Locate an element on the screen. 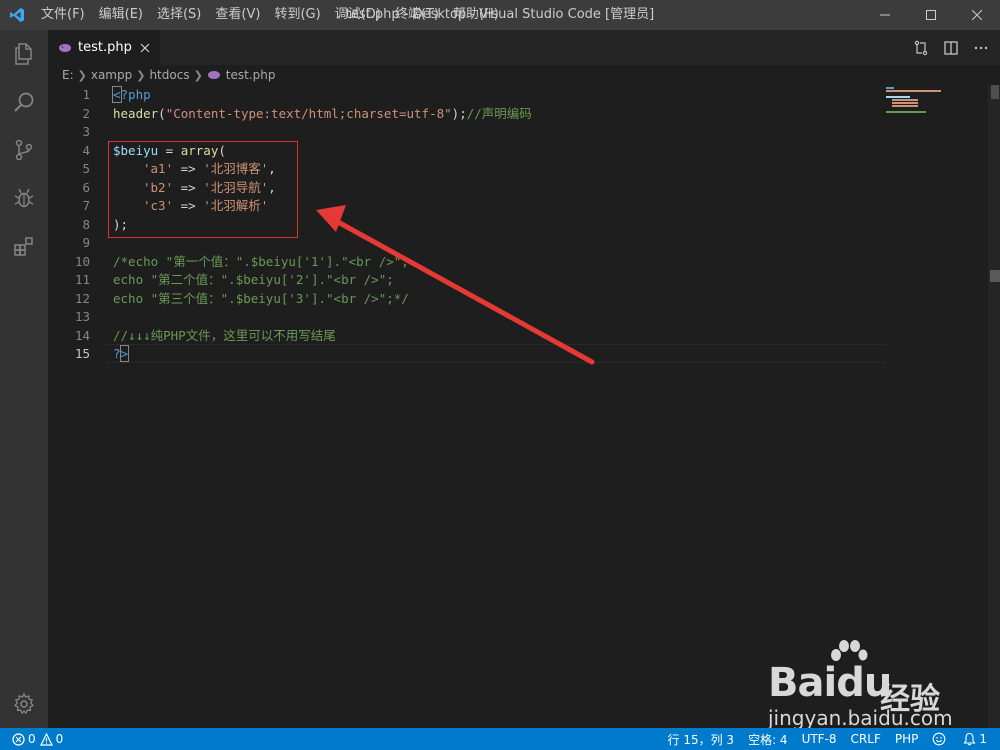 The image size is (1000, 750). error-count: 0 is located at coordinates (32, 739).